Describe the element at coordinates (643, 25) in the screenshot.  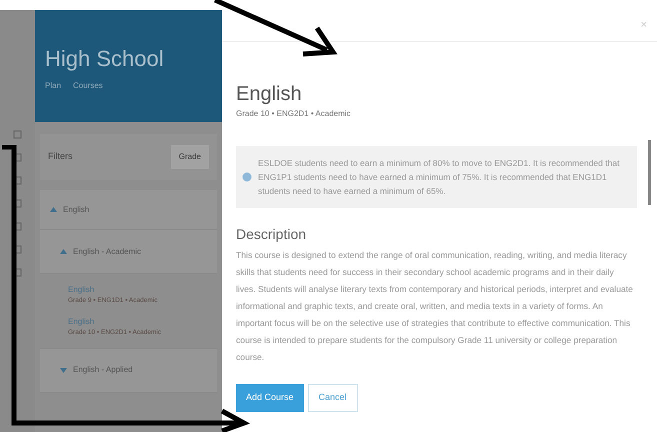
I see `close-button: ×` at that location.